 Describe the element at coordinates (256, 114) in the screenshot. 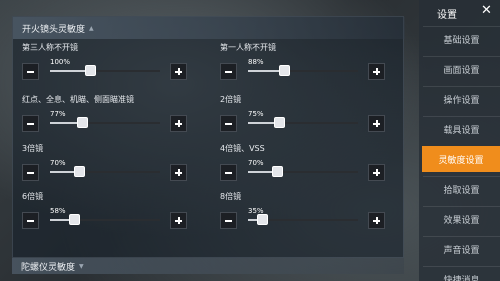

I see `setting-value: 75%` at that location.